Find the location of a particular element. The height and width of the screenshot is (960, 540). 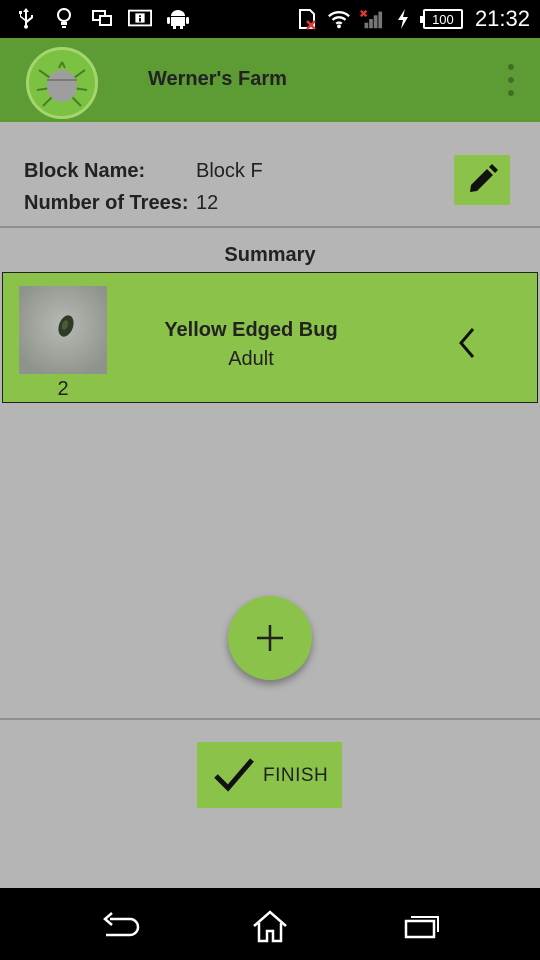

charging-icon is located at coordinates (403, 19).